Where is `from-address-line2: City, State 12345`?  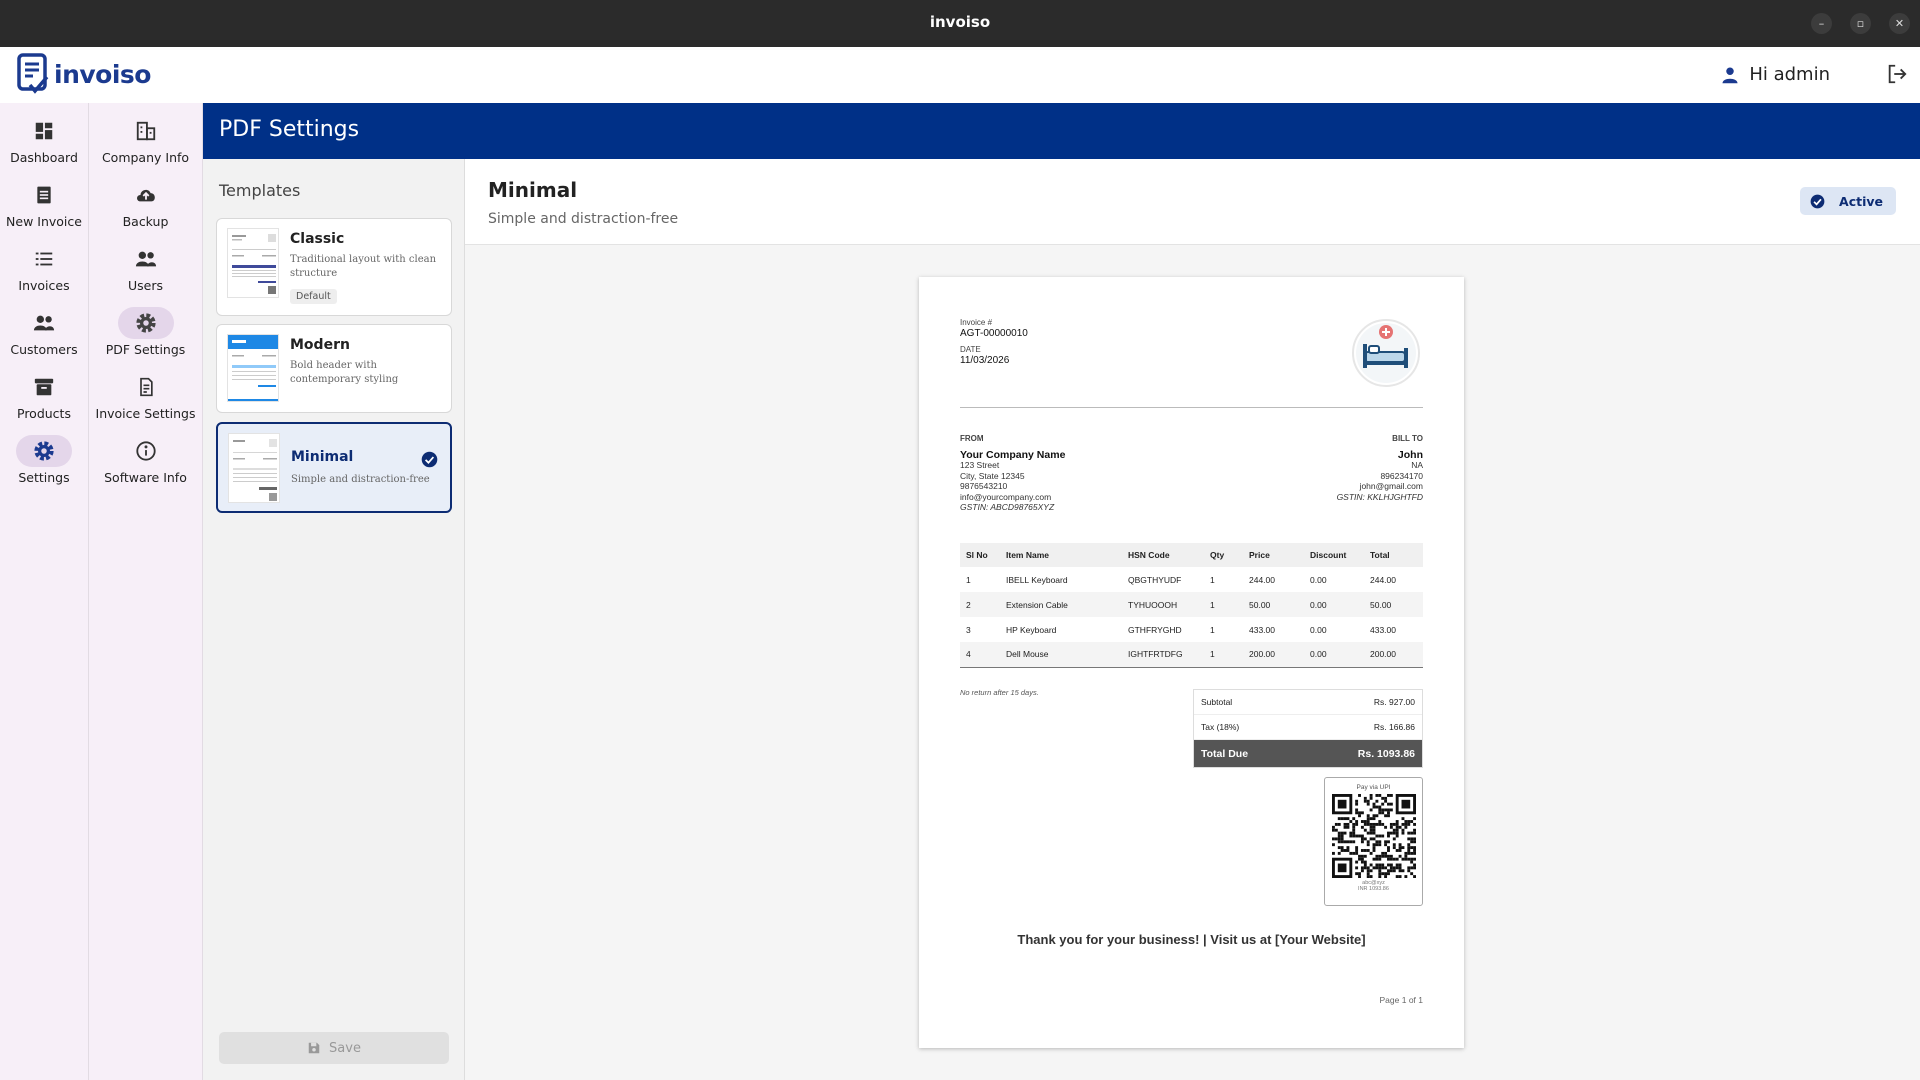
from-address-line2: City, State 12345 is located at coordinates (992, 475).